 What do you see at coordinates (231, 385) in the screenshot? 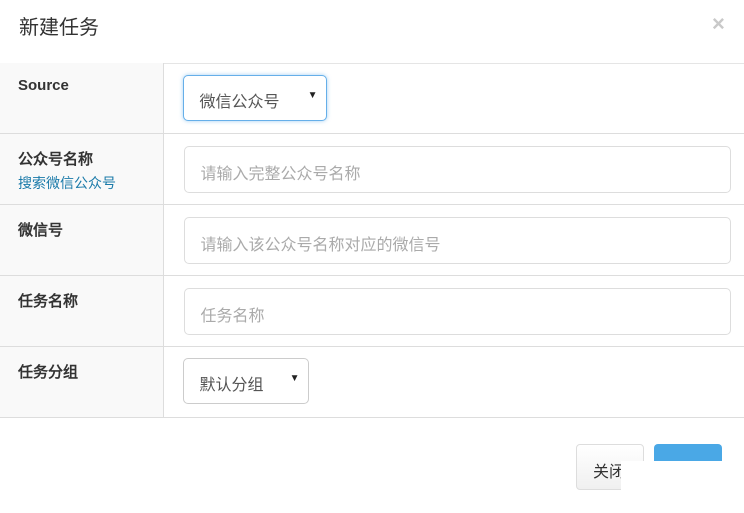
I see `task-group-select-value: 默认分组` at bounding box center [231, 385].